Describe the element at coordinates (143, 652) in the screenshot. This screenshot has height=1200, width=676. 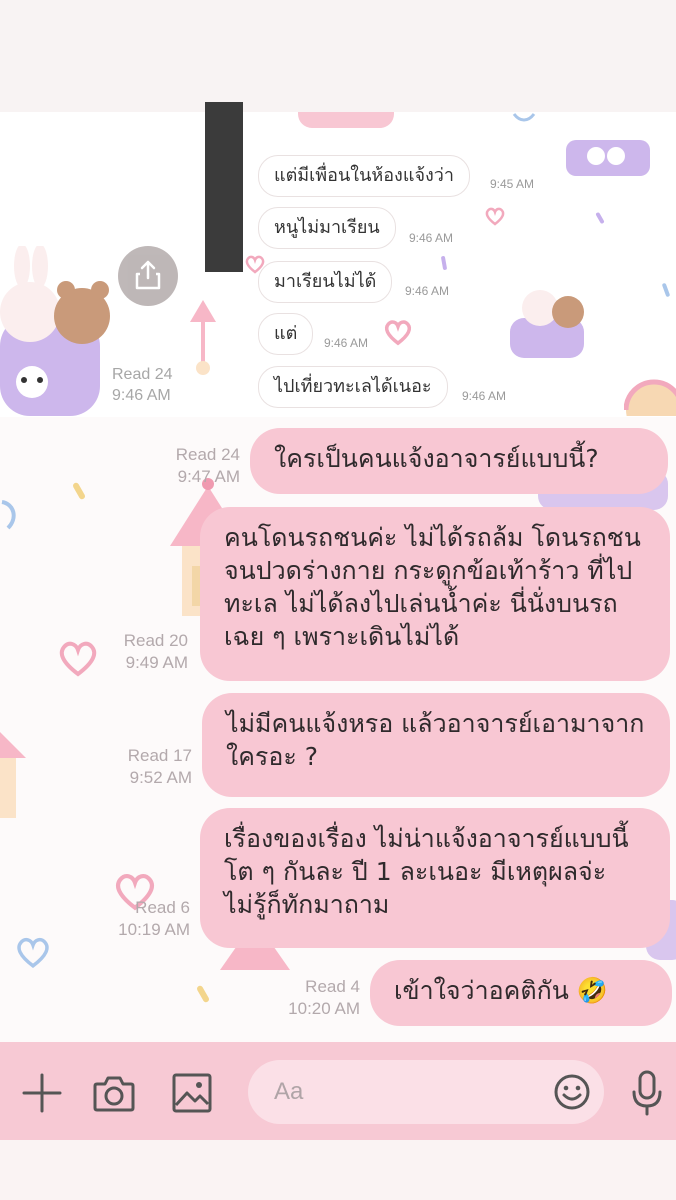
I see `read-receipt: Read 20 9:49 AM` at that location.